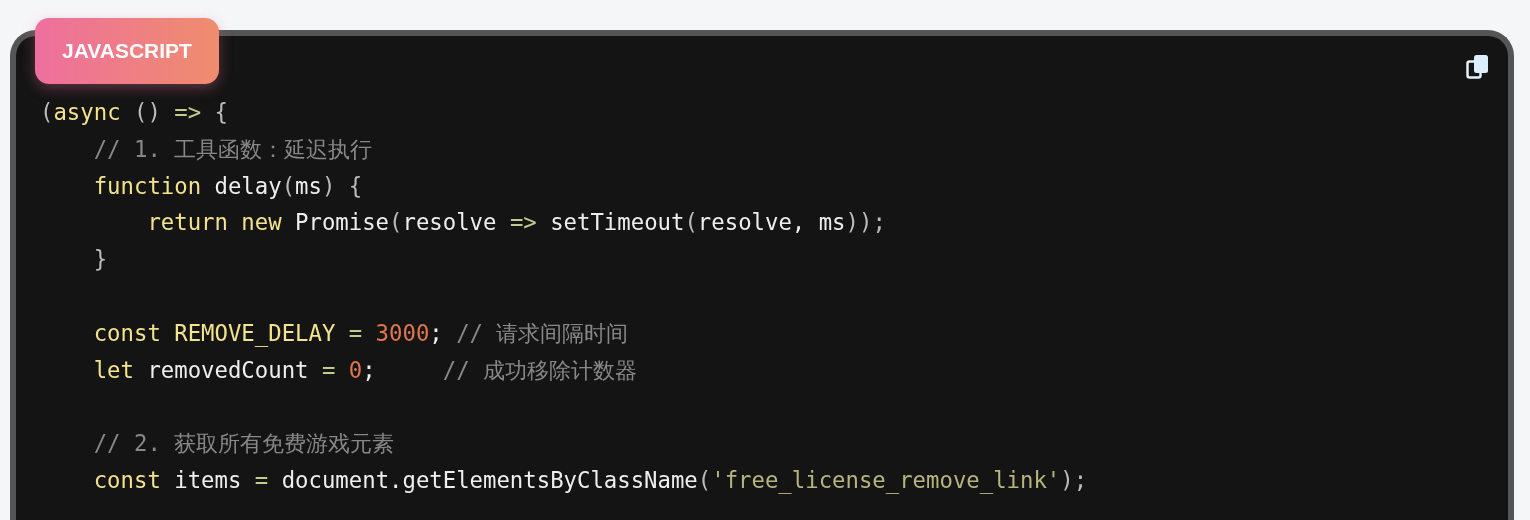 The image size is (1530, 520). I want to click on code-line: const items = document.getElementsByClassName('free_license_remove_link');, so click(590, 480).